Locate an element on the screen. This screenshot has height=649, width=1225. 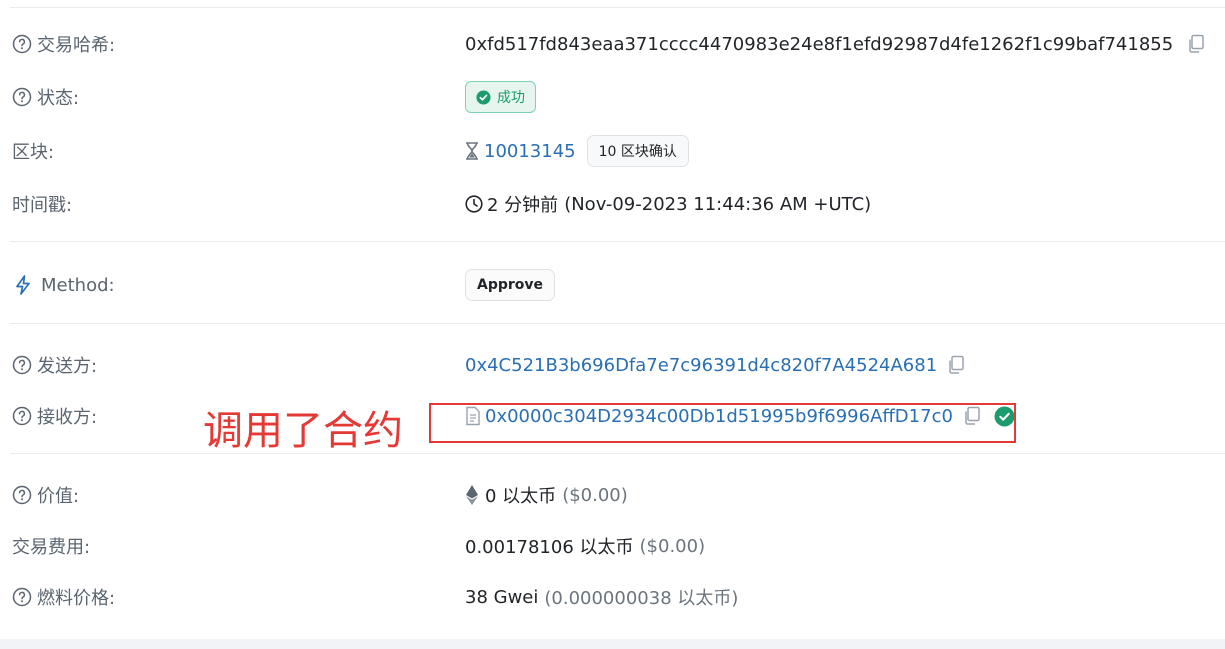
fee-value: 0.00178106 以太币 ($0.00) is located at coordinates (585, 546).